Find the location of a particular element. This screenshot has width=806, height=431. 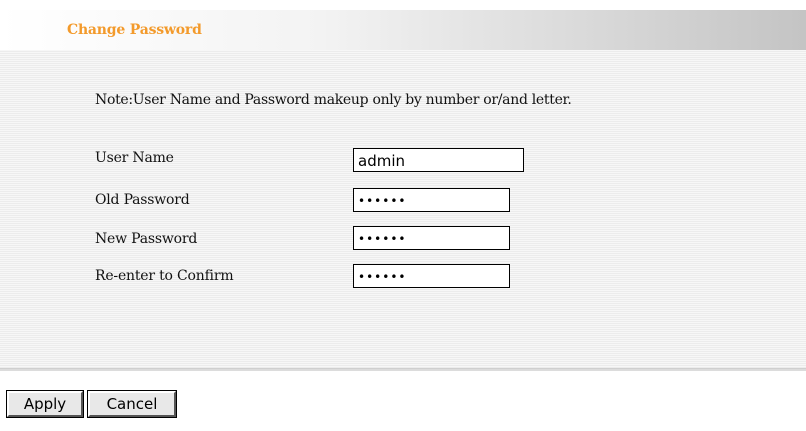

confirm-password-input is located at coordinates (431, 276).